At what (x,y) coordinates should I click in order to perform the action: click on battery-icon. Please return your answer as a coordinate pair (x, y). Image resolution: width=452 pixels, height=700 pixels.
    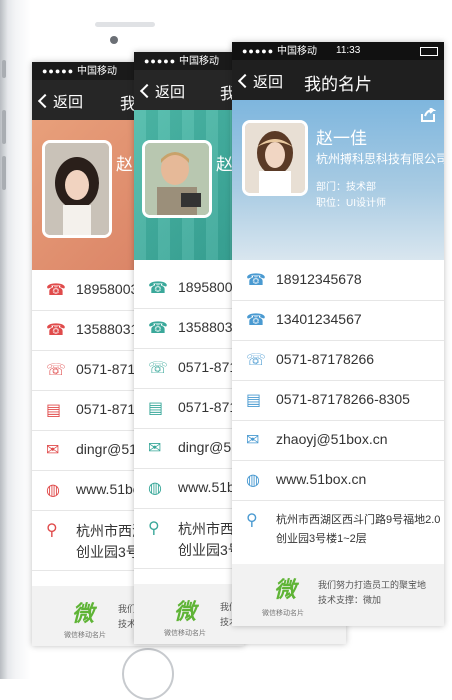
    Looking at the image, I should click on (429, 51).